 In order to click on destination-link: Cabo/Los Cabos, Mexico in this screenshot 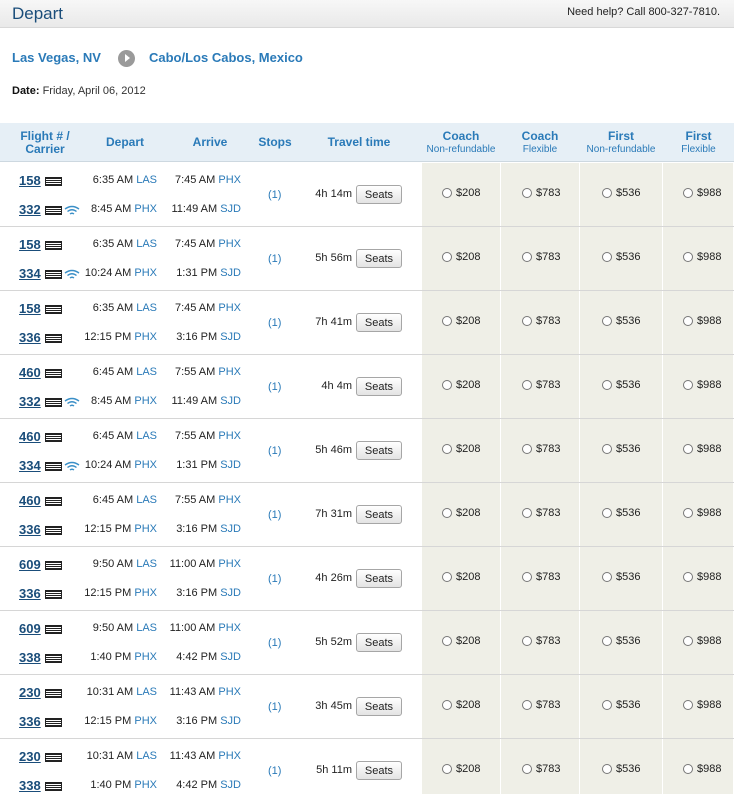, I will do `click(226, 57)`.